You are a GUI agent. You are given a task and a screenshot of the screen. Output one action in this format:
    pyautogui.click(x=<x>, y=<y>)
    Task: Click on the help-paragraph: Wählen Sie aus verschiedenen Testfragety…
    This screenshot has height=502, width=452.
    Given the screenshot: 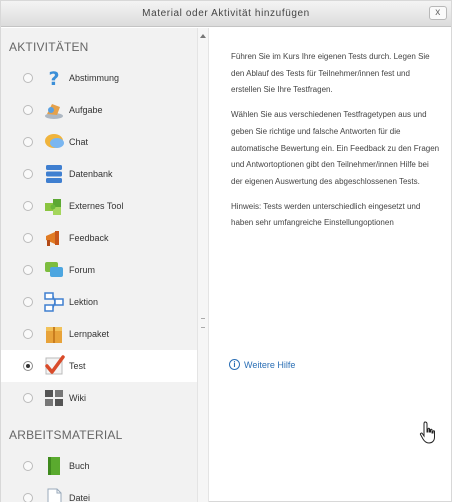 What is the action you would take?
    pyautogui.click(x=335, y=148)
    